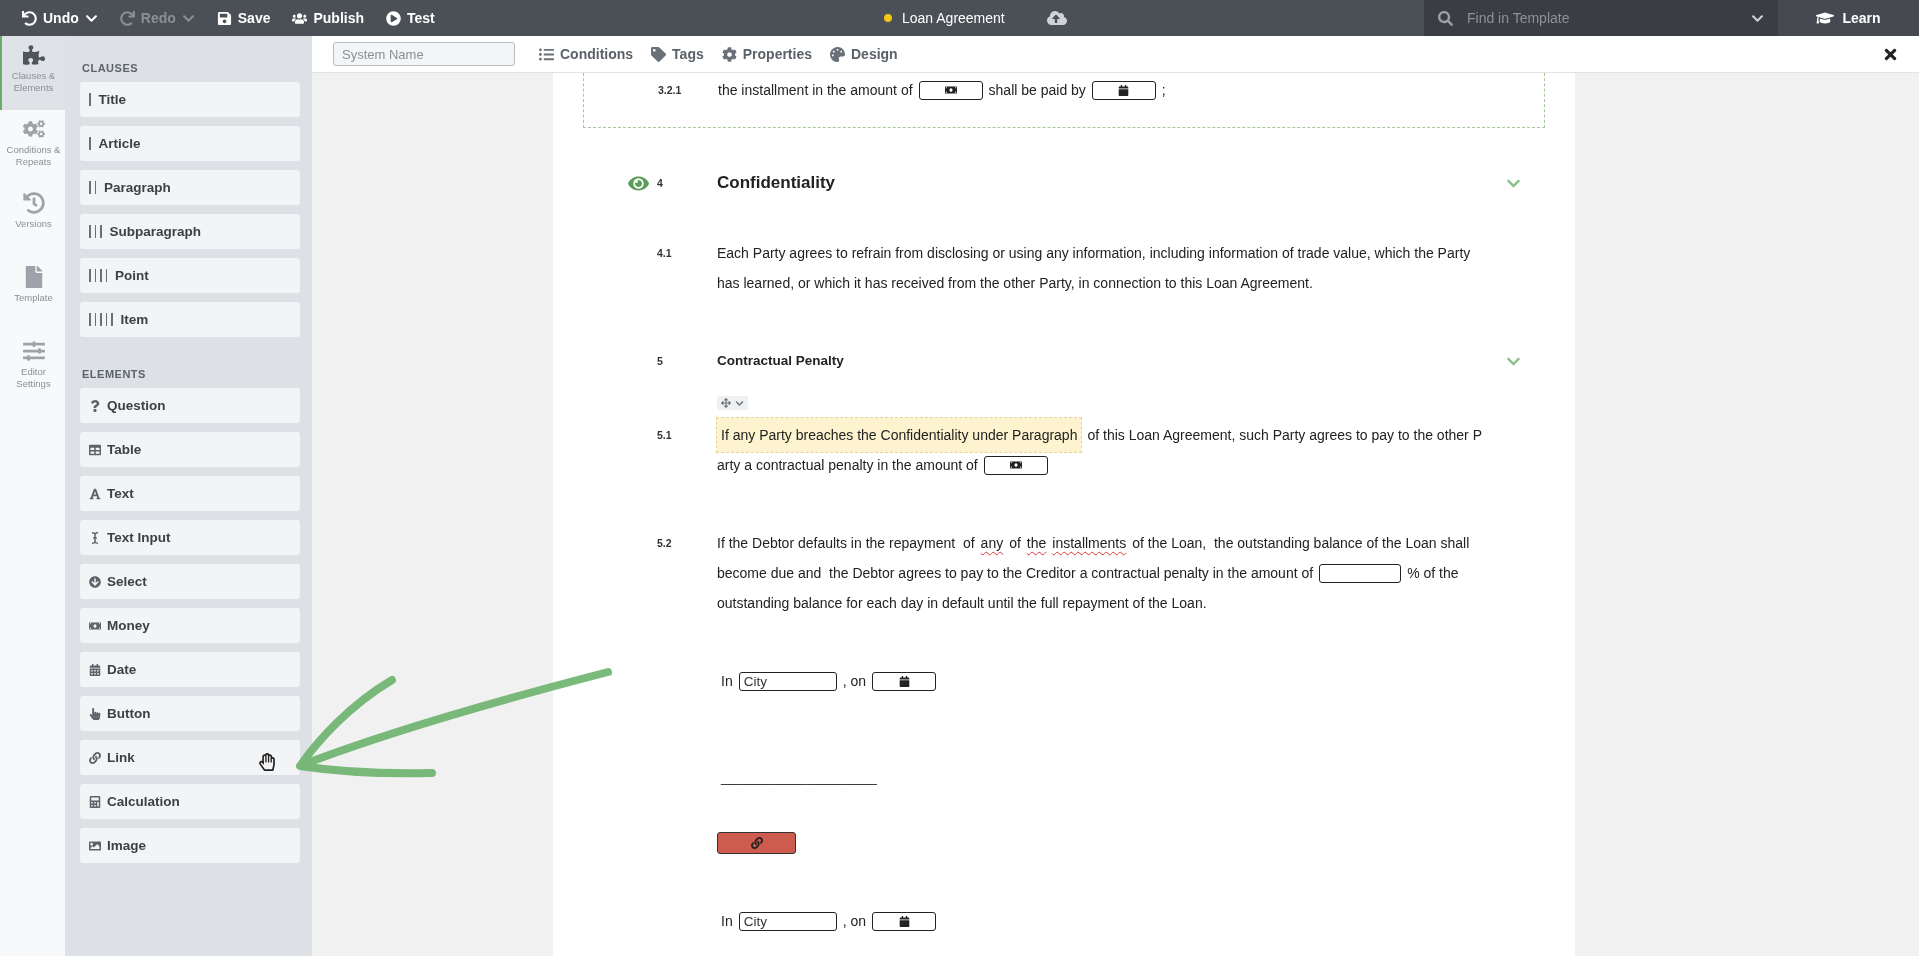  I want to click on font-icon, so click(95, 493).